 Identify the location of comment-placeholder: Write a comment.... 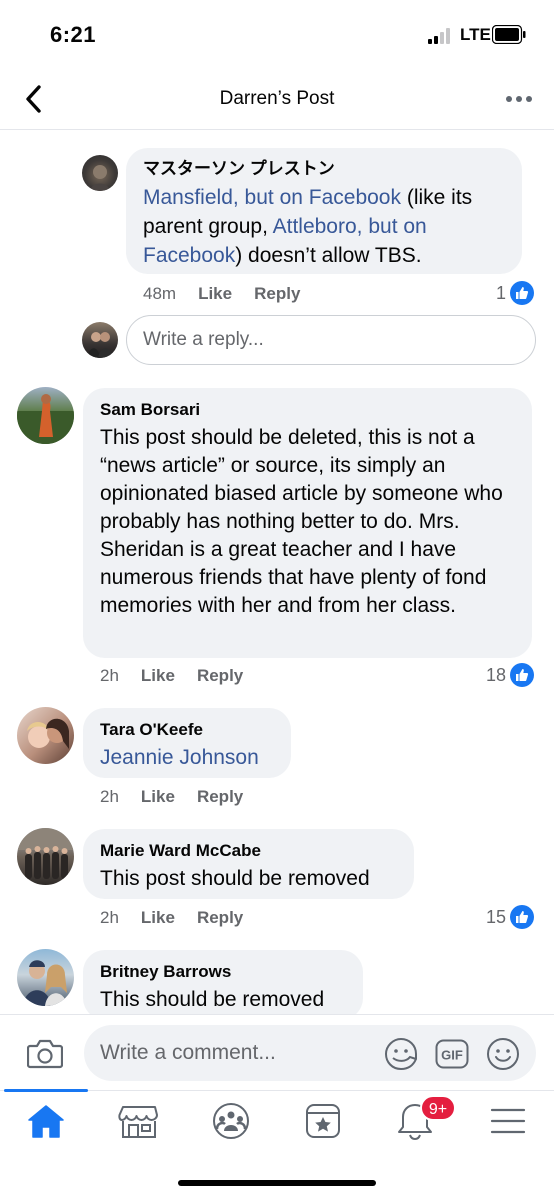
(188, 1052).